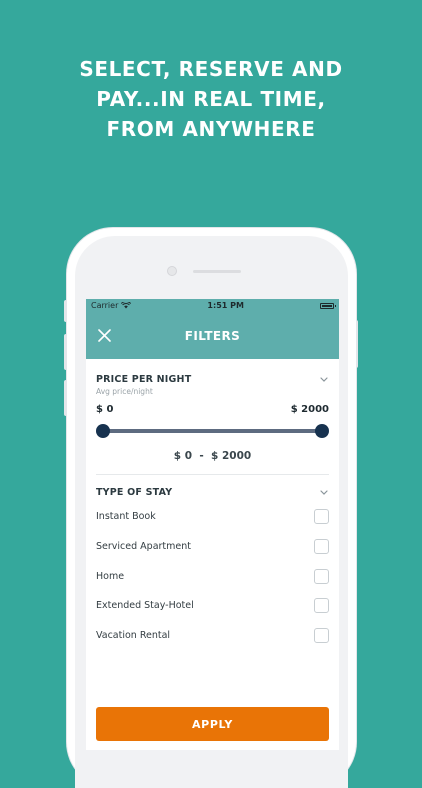  Describe the element at coordinates (103, 431) in the screenshot. I see `slider-min-handle` at that location.